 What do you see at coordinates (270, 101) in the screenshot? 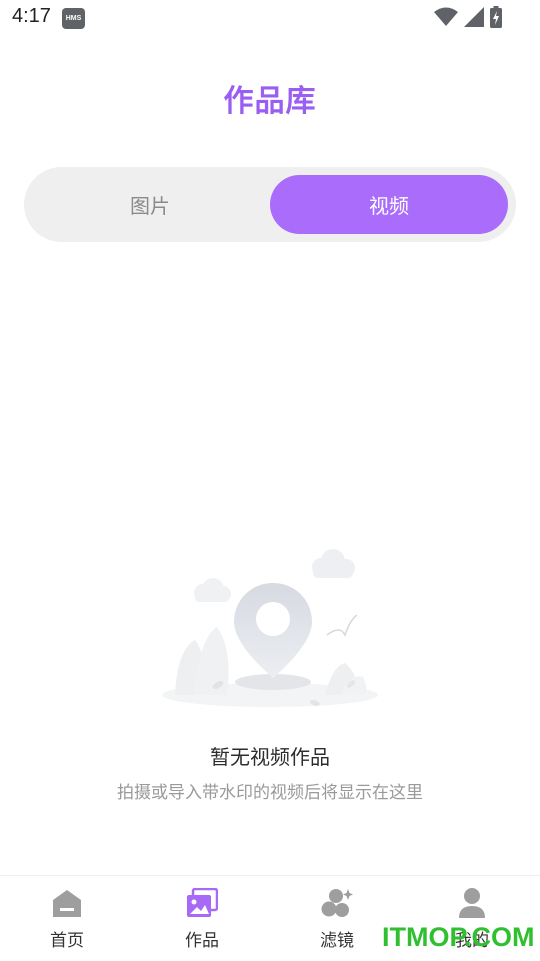
I see `page-title: 作品库` at bounding box center [270, 101].